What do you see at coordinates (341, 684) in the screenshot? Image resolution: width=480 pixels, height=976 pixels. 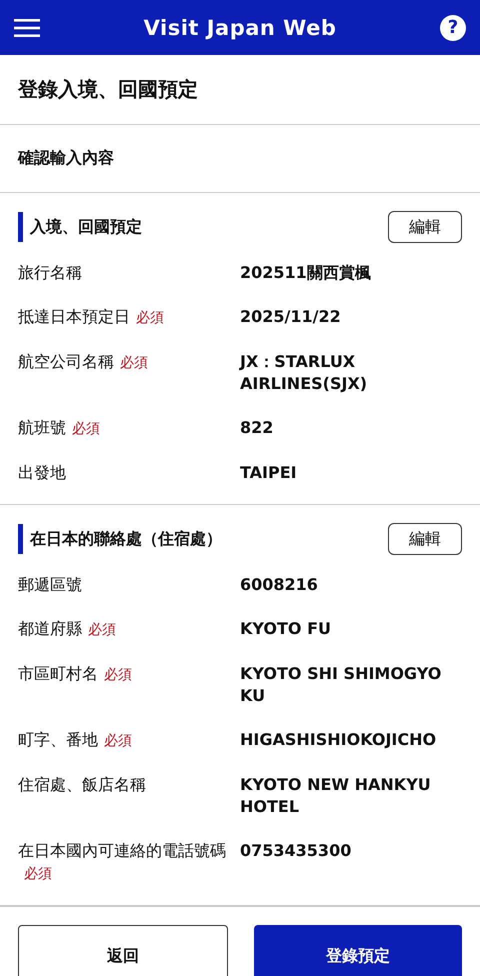 I see `field-value: KYOTO SHI SHIMOGYO KU` at bounding box center [341, 684].